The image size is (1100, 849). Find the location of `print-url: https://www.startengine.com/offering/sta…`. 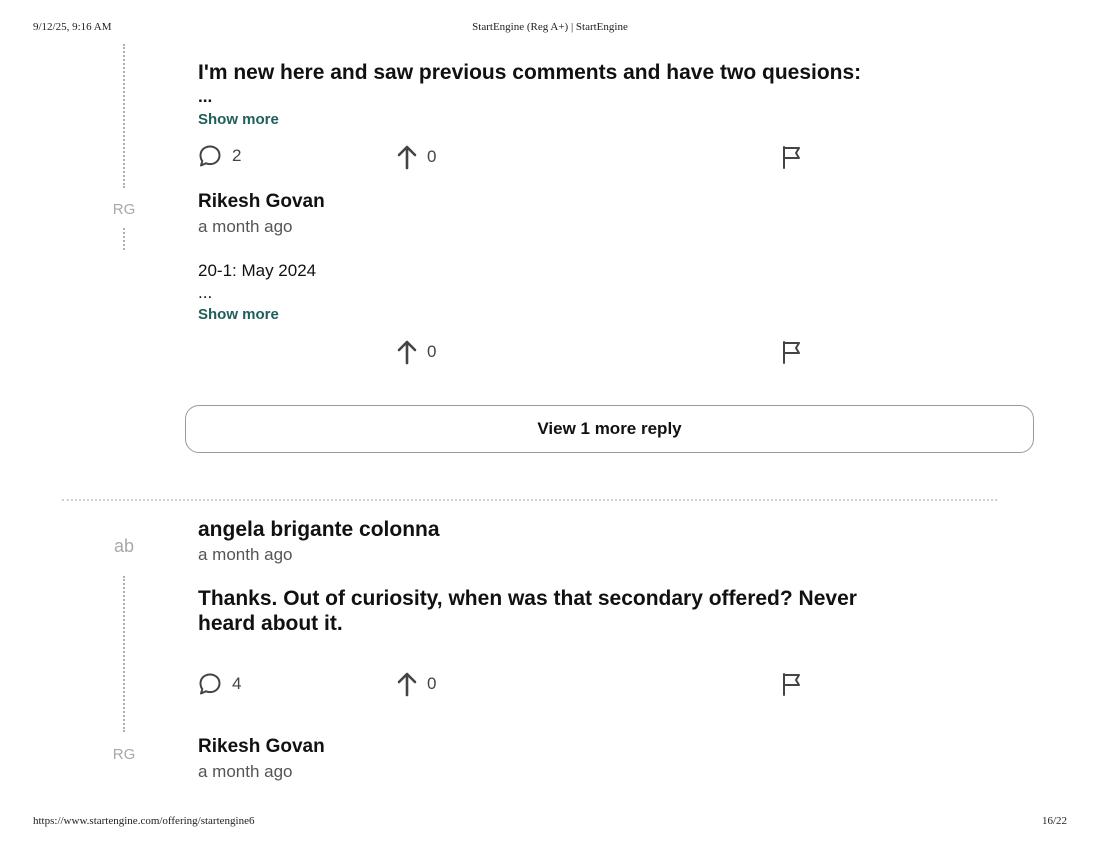

print-url: https://www.startengine.com/offering/sta… is located at coordinates (144, 821).